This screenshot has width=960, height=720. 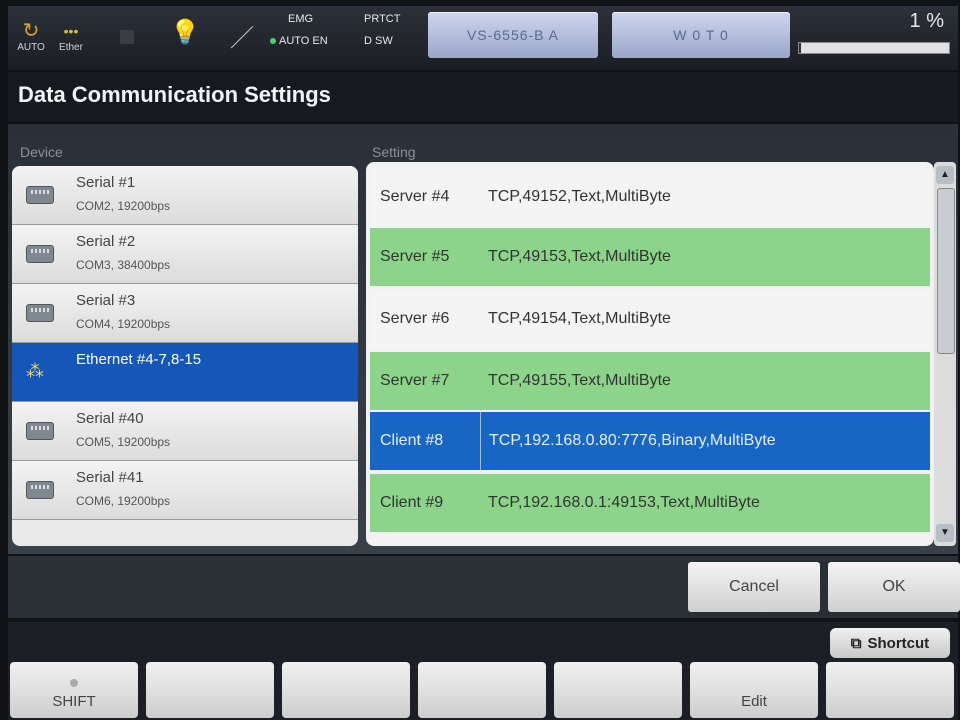 What do you see at coordinates (415, 318) in the screenshot?
I see `setting-name: Server #6` at bounding box center [415, 318].